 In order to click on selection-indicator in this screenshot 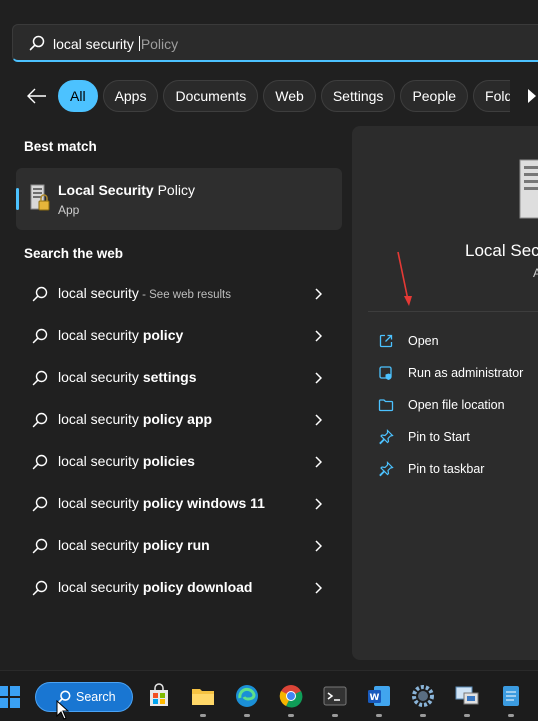, I will do `click(17, 199)`.